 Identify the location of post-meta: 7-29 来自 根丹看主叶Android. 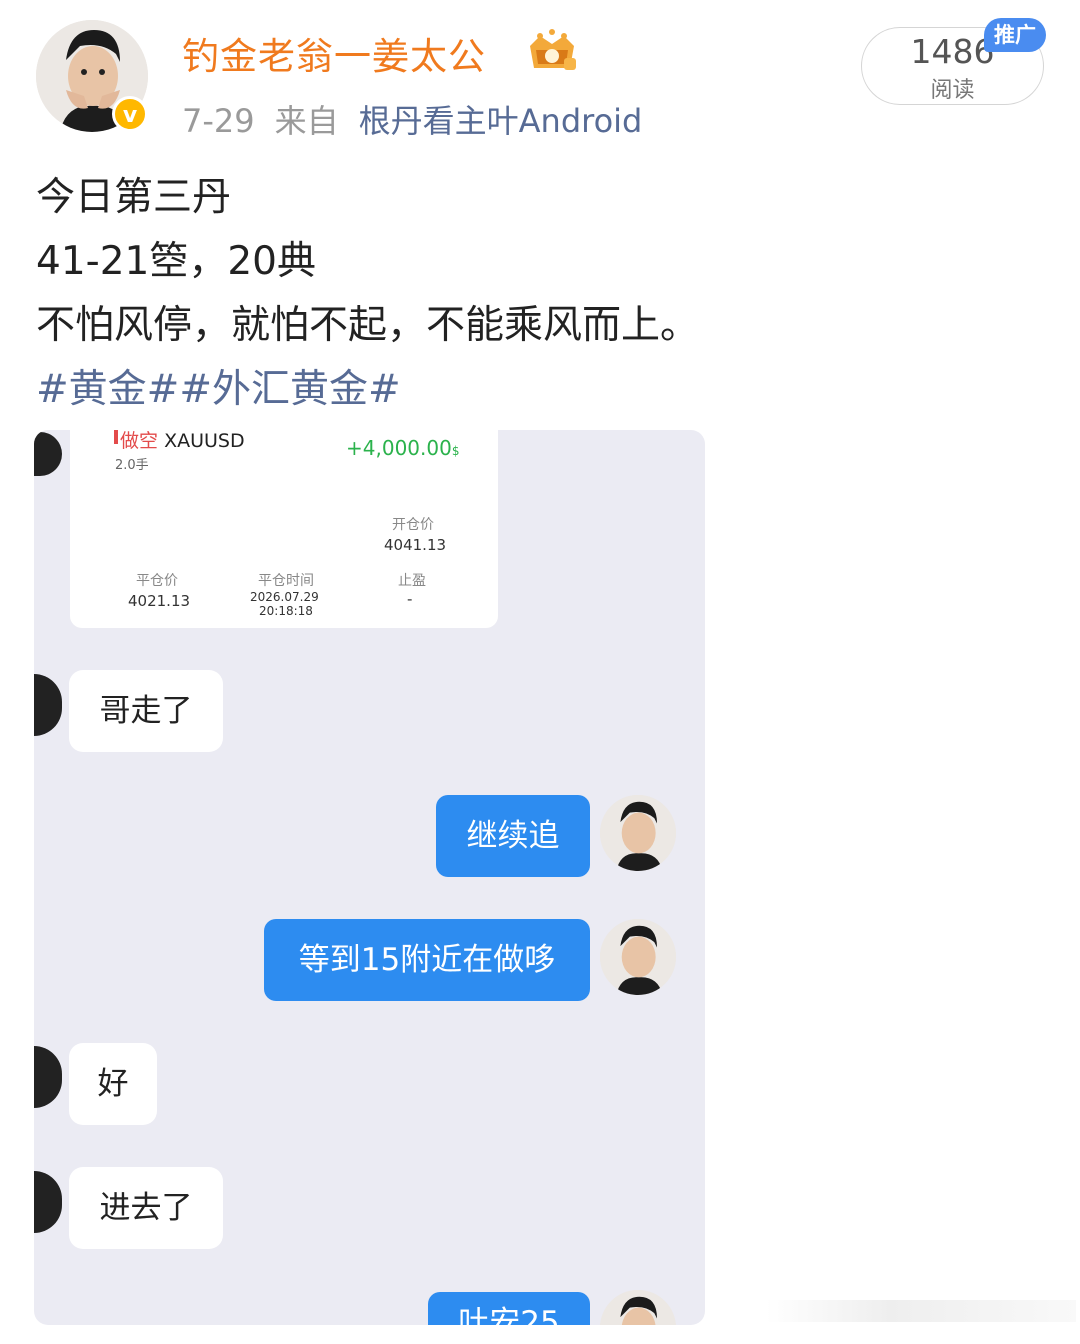
(422, 119).